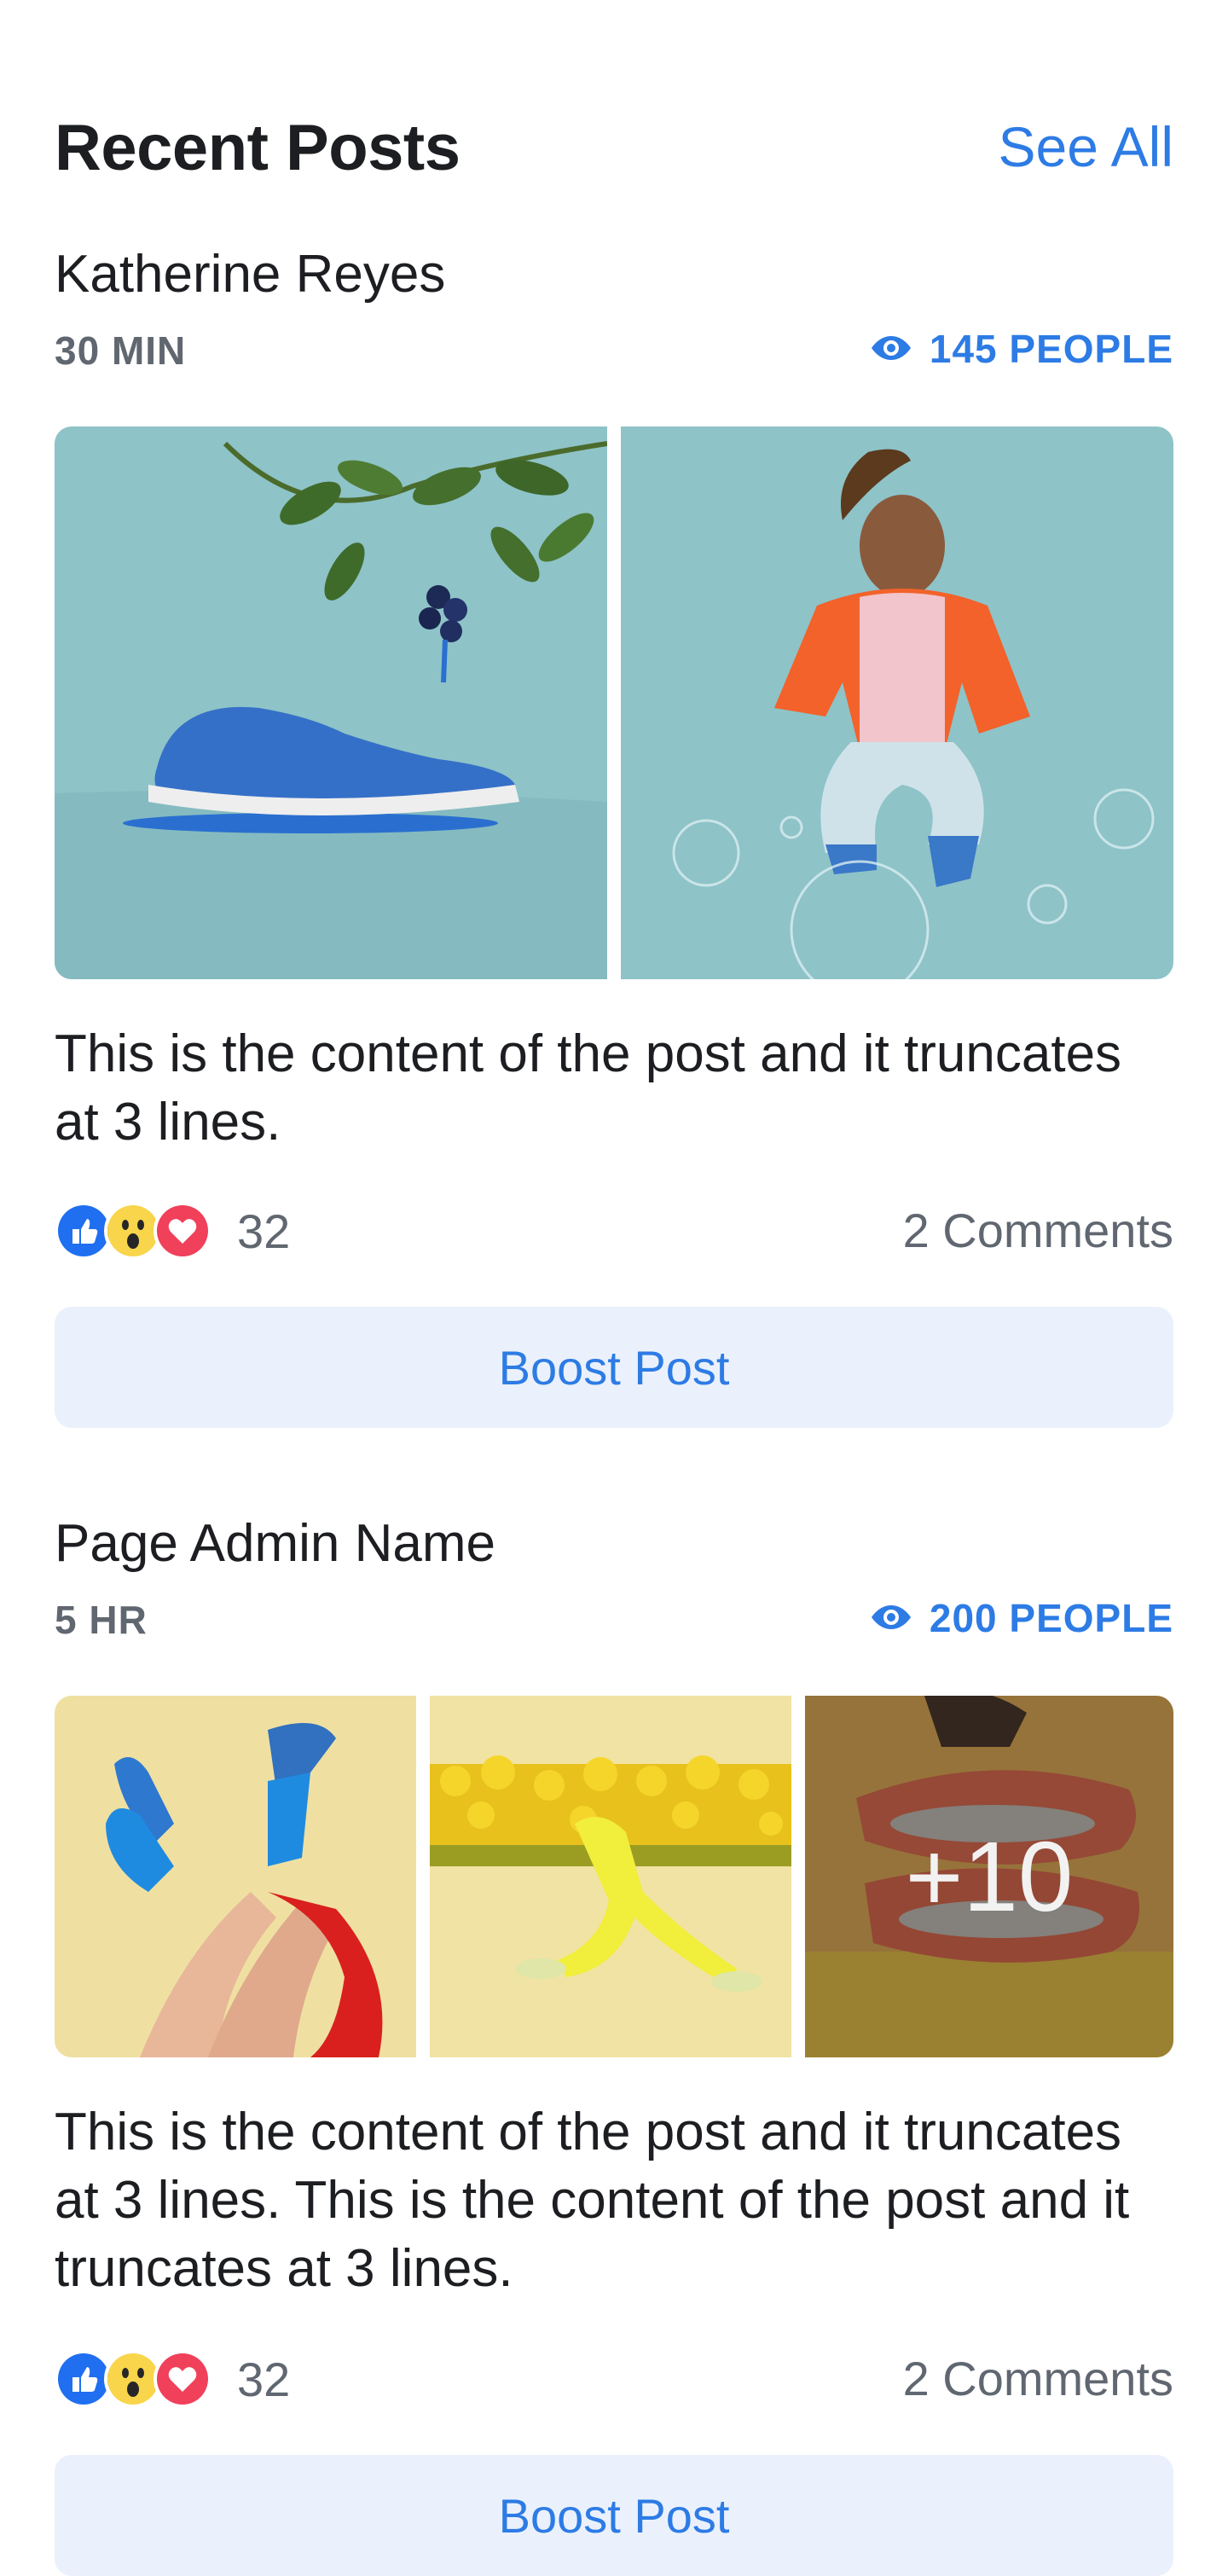  What do you see at coordinates (275, 1543) in the screenshot?
I see `post-author: Page Admin Name` at bounding box center [275, 1543].